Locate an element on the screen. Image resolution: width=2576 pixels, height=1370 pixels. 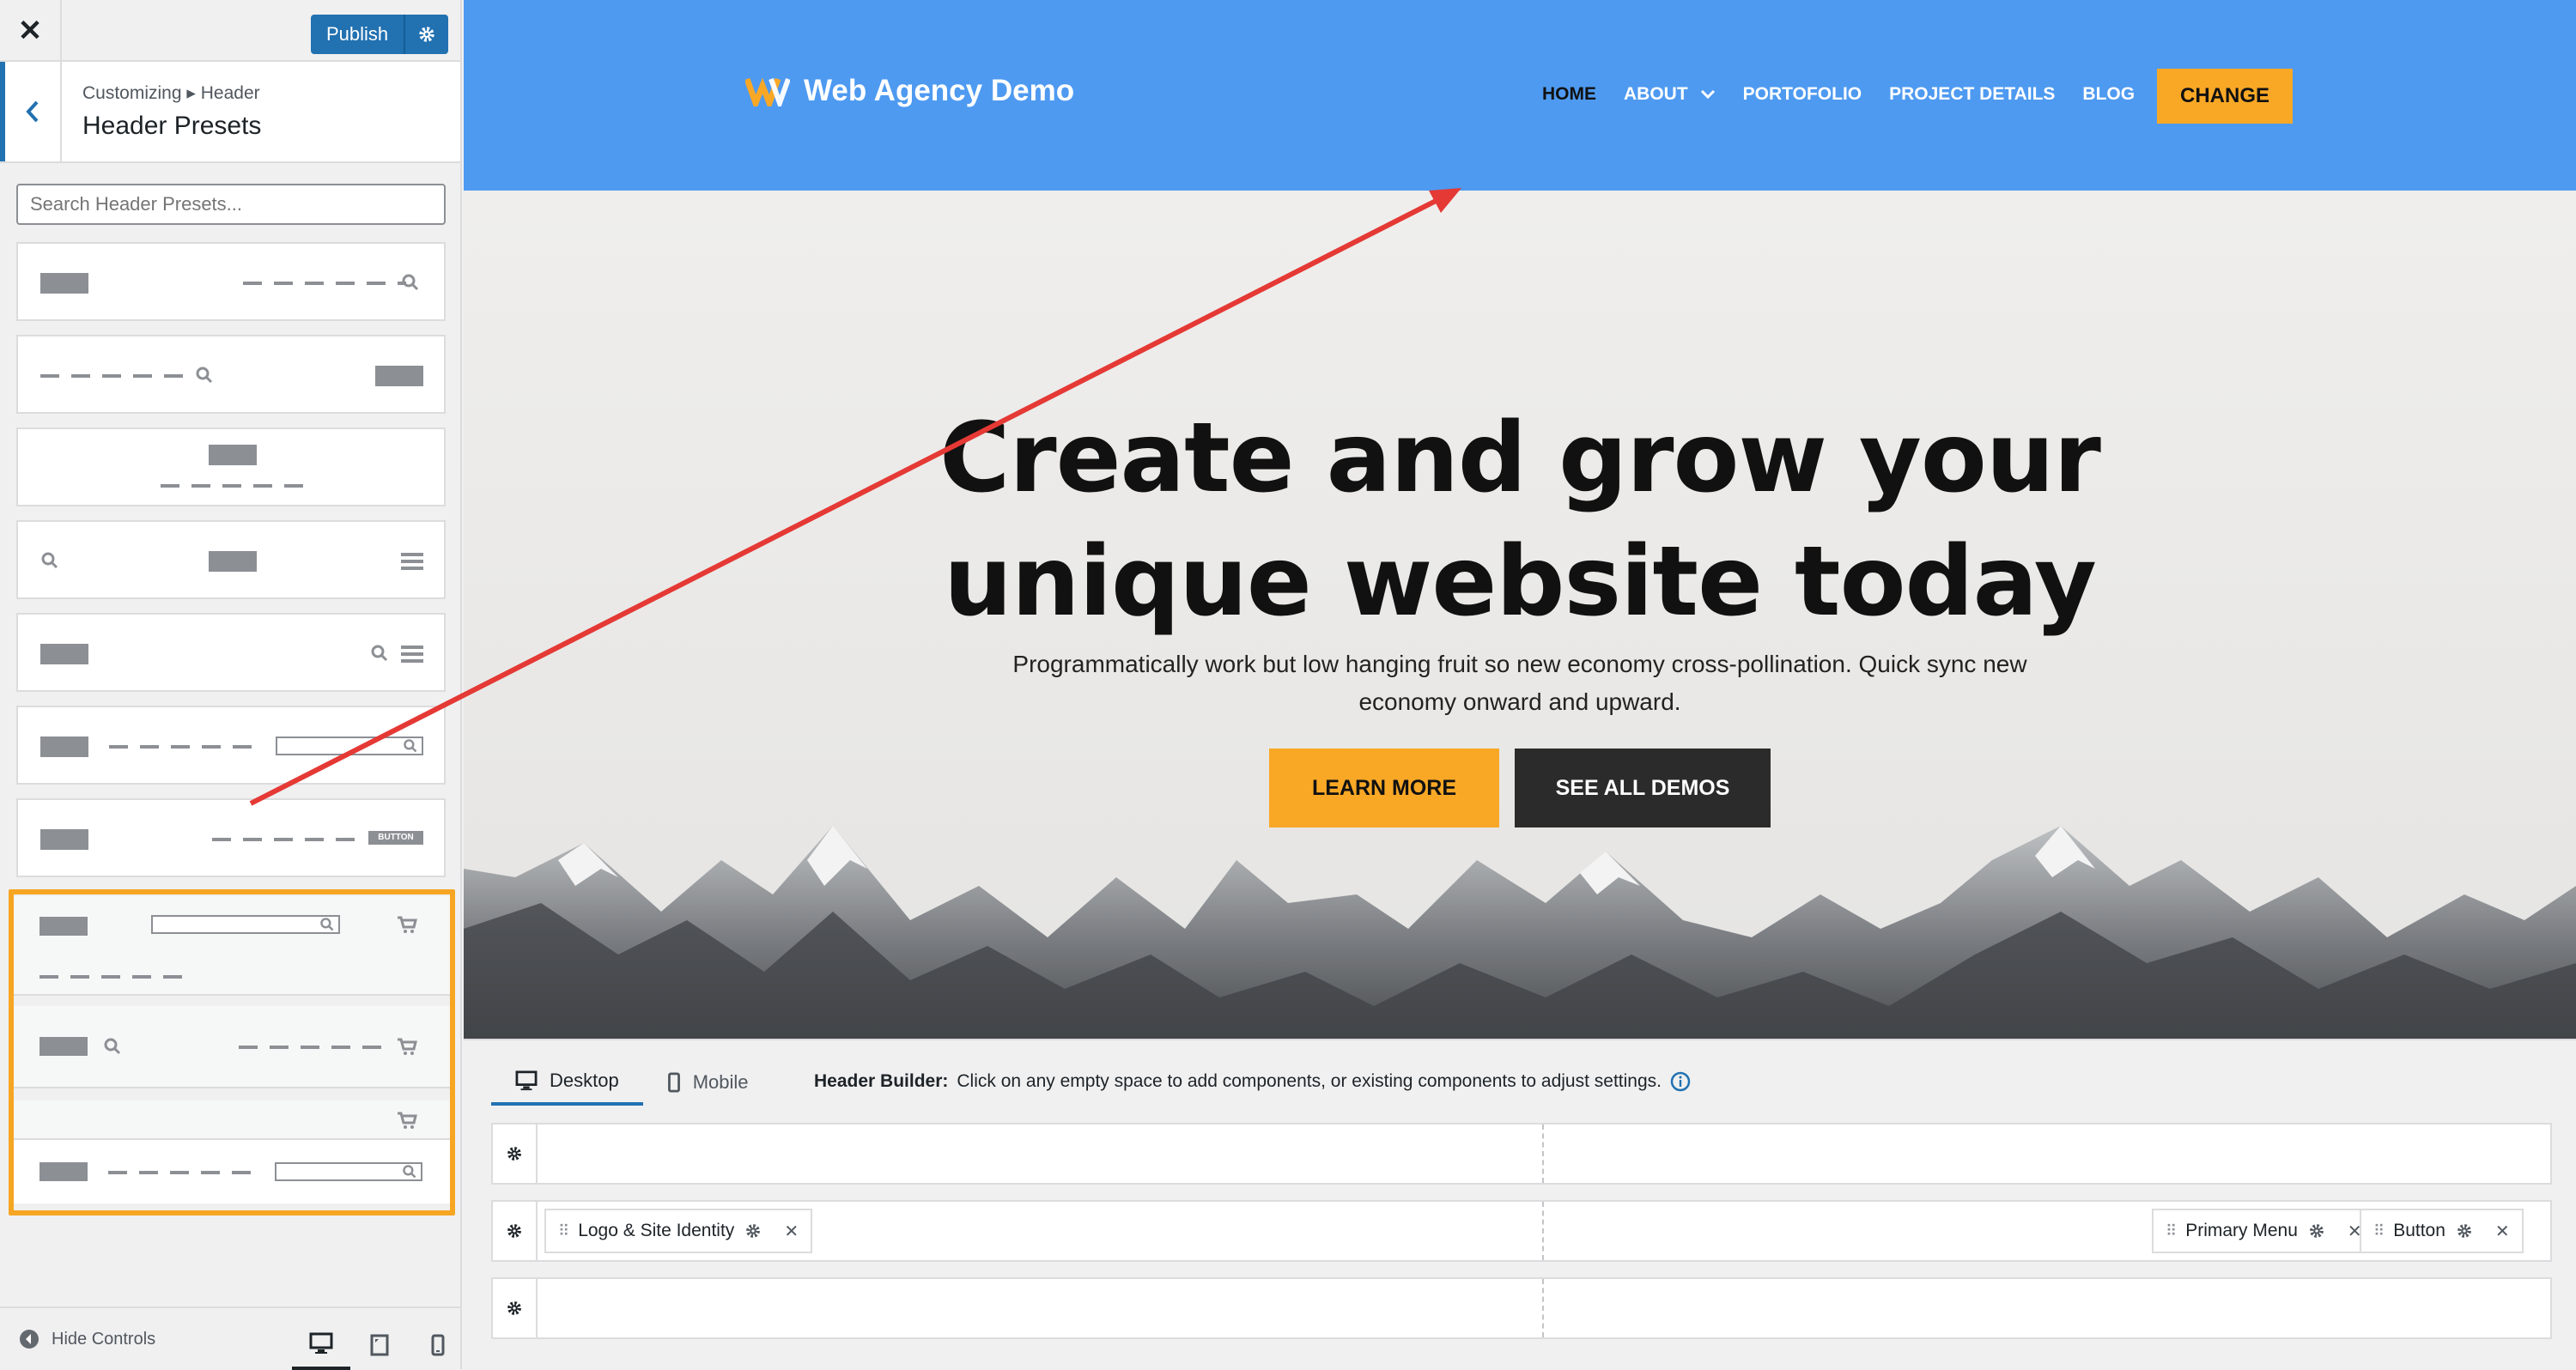
mobile-preview-button is located at coordinates (438, 1345).